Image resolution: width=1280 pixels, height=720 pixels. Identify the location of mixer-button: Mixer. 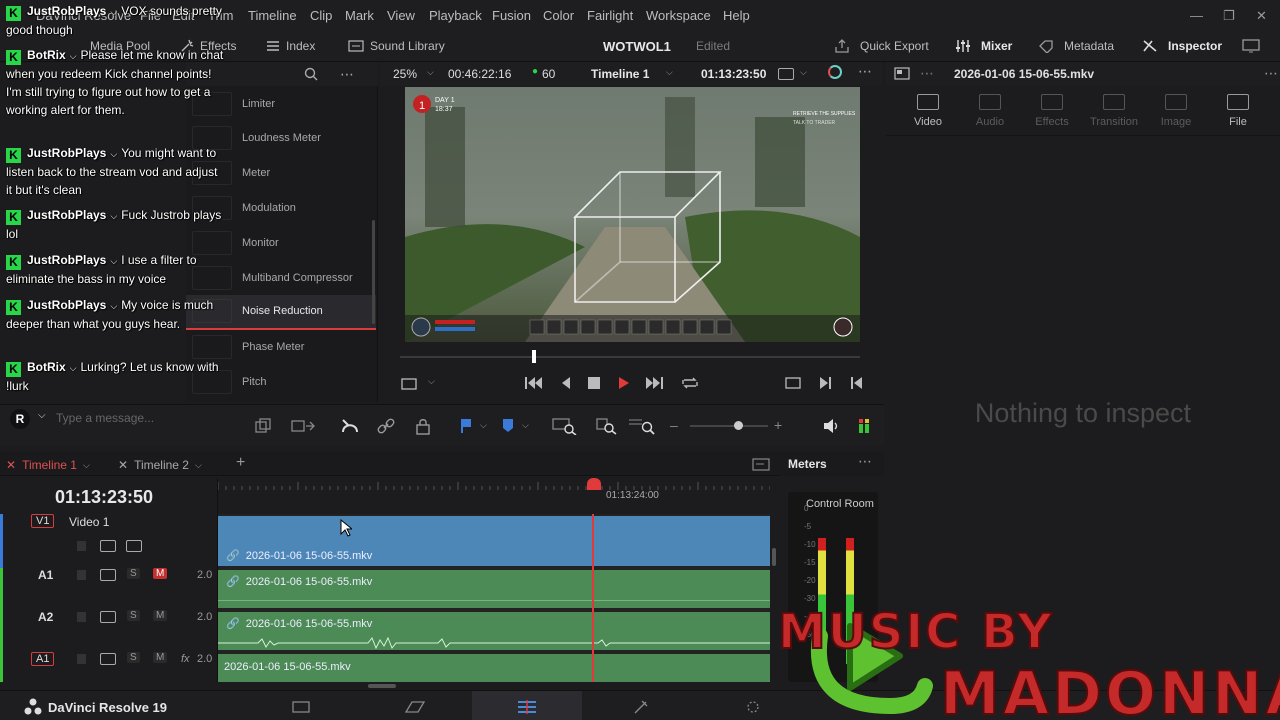
(983, 46).